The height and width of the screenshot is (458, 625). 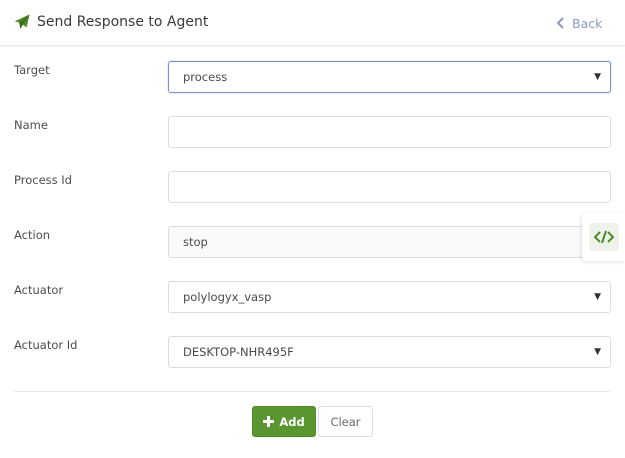 I want to click on process-id-input, so click(x=389, y=187).